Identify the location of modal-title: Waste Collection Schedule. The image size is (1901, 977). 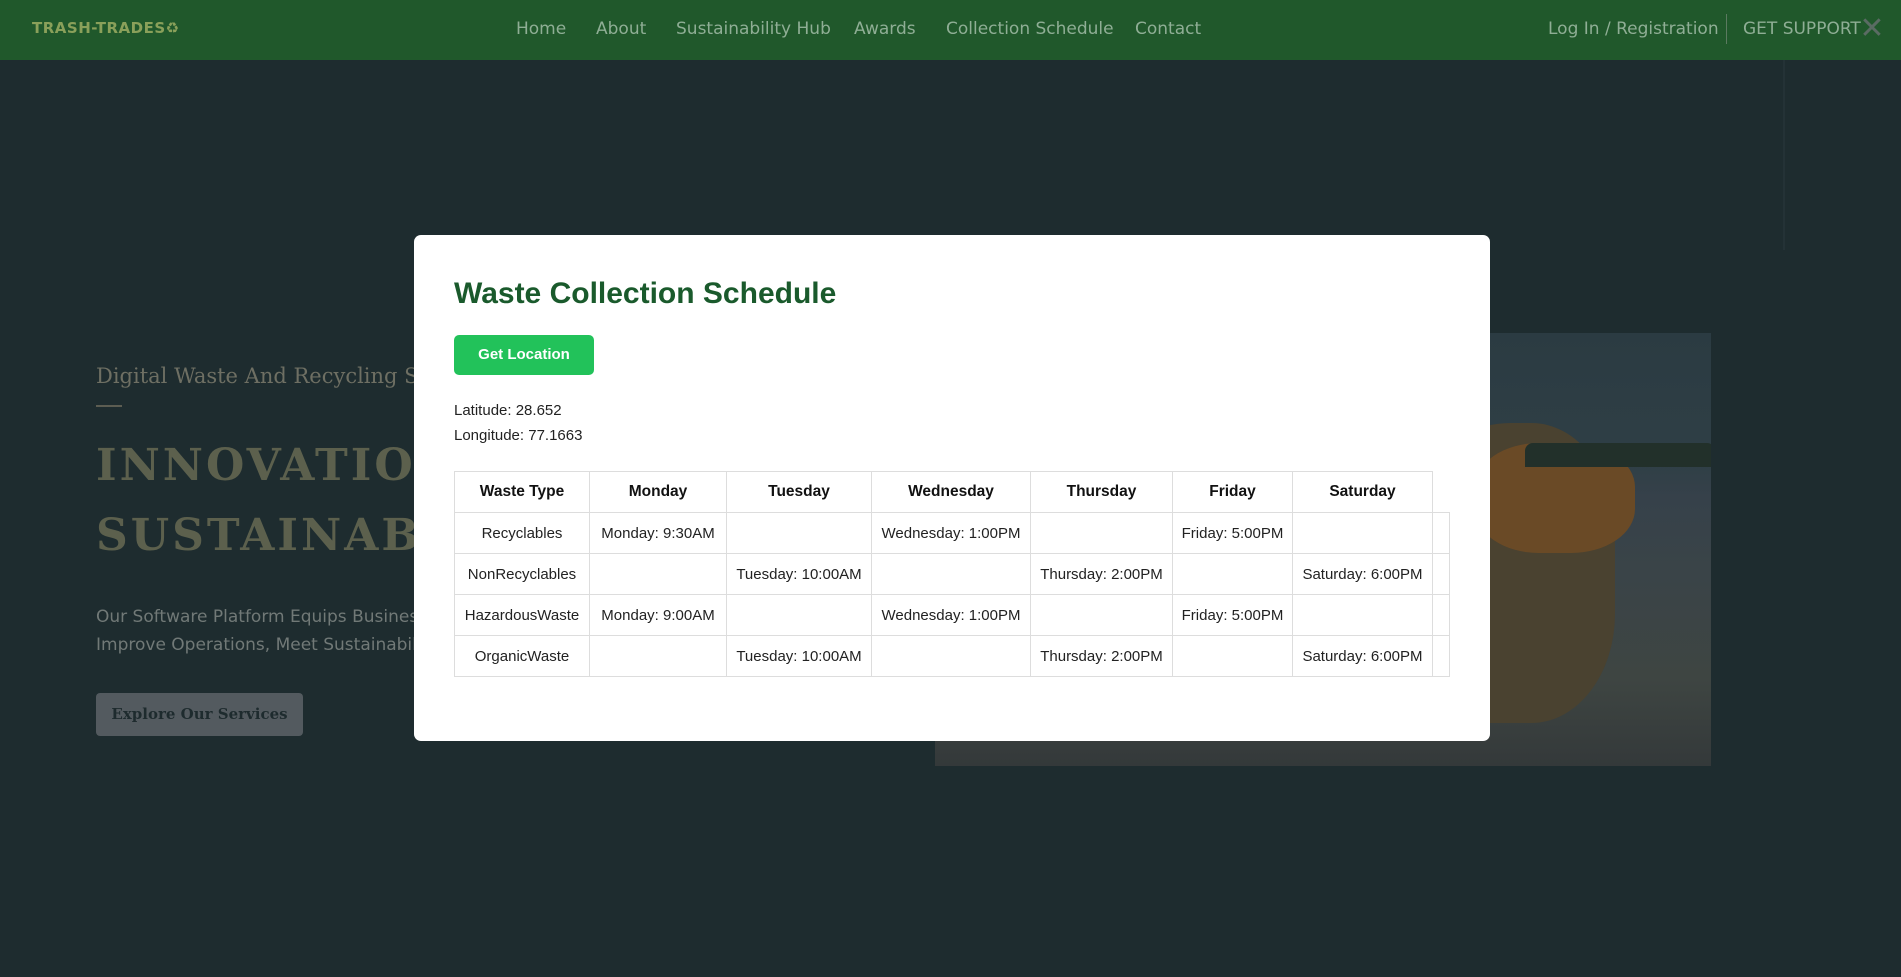
(645, 293).